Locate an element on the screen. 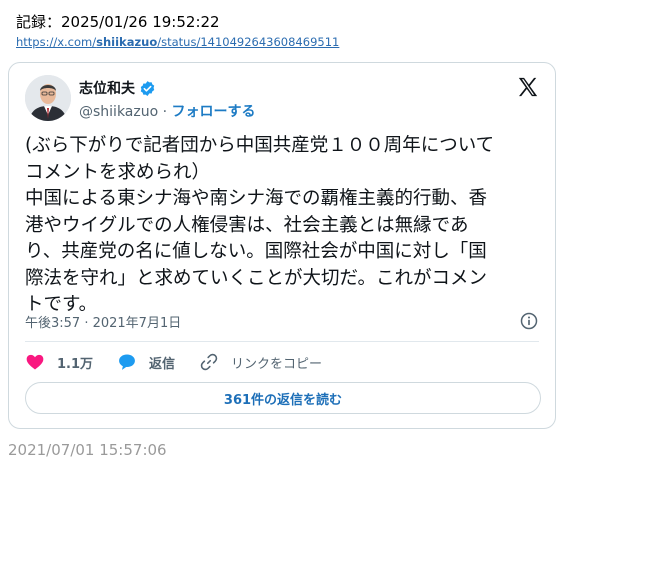 The image size is (660, 574). copy-link-button: リンクをコピー is located at coordinates (260, 362).